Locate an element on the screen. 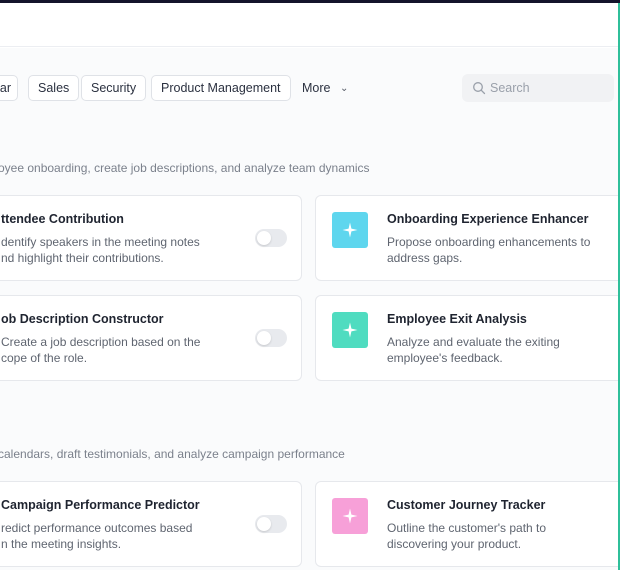 The image size is (620, 570). more-dropdown: More ⌄ is located at coordinates (325, 88).